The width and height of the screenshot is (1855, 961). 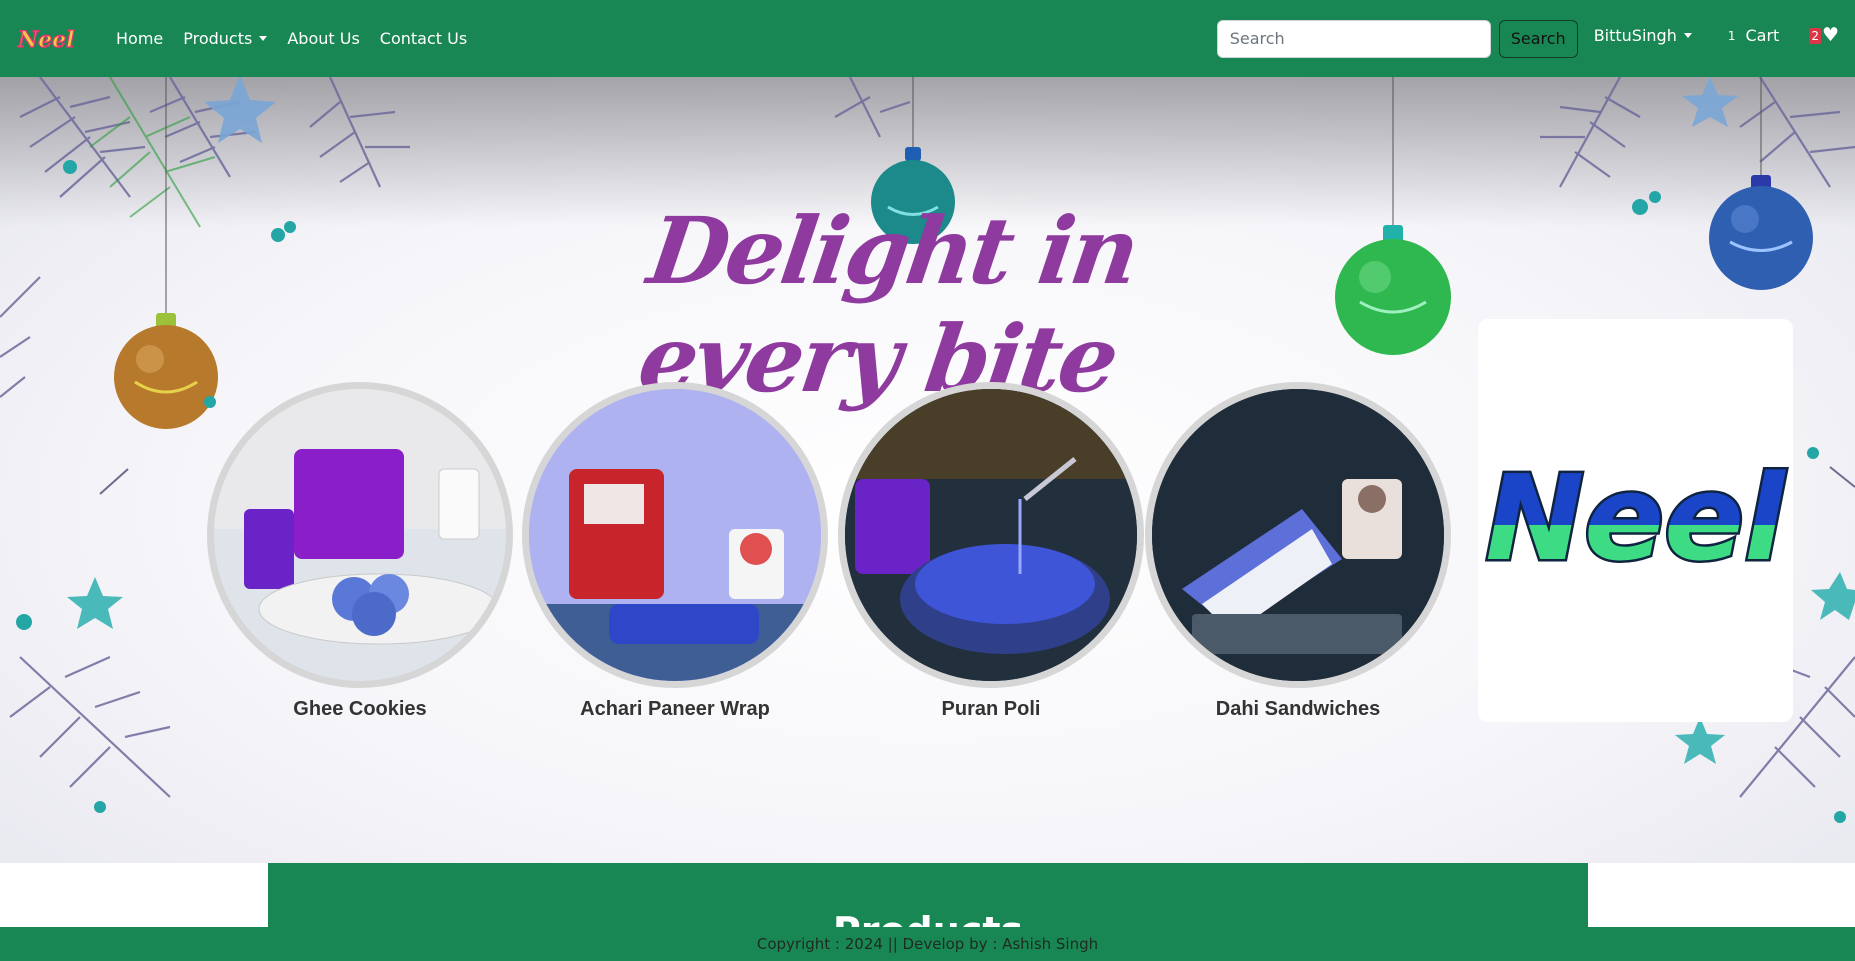 I want to click on brand-logo-card: Neel, so click(x=1635, y=520).